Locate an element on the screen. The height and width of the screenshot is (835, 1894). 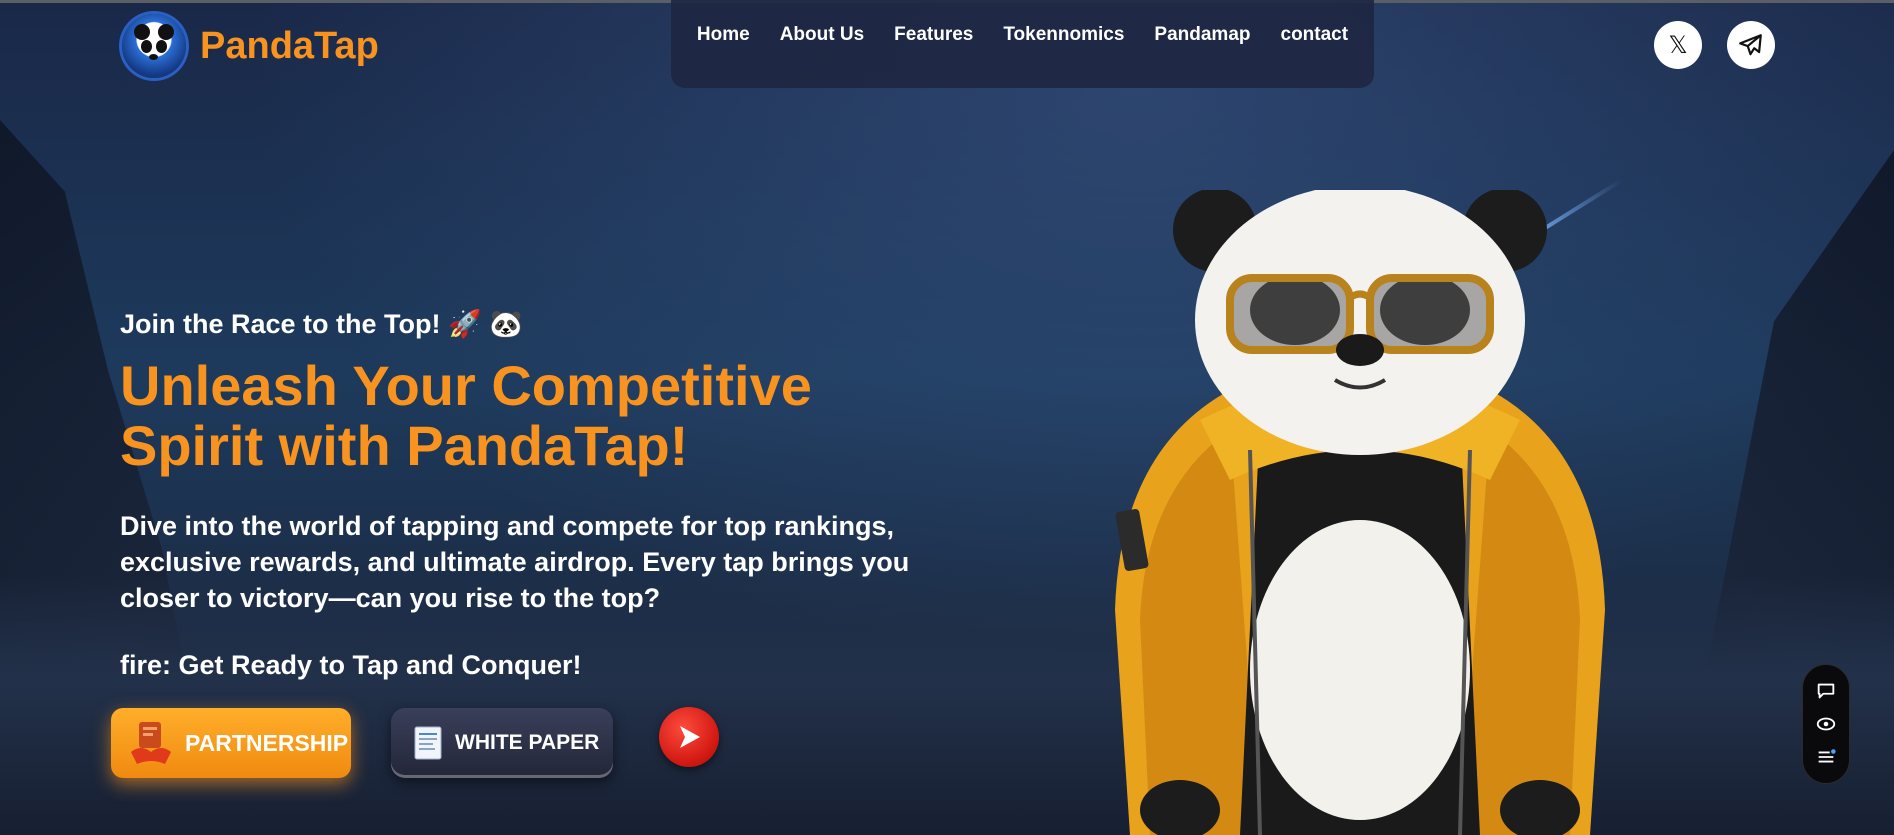
document-icon is located at coordinates (428, 743).